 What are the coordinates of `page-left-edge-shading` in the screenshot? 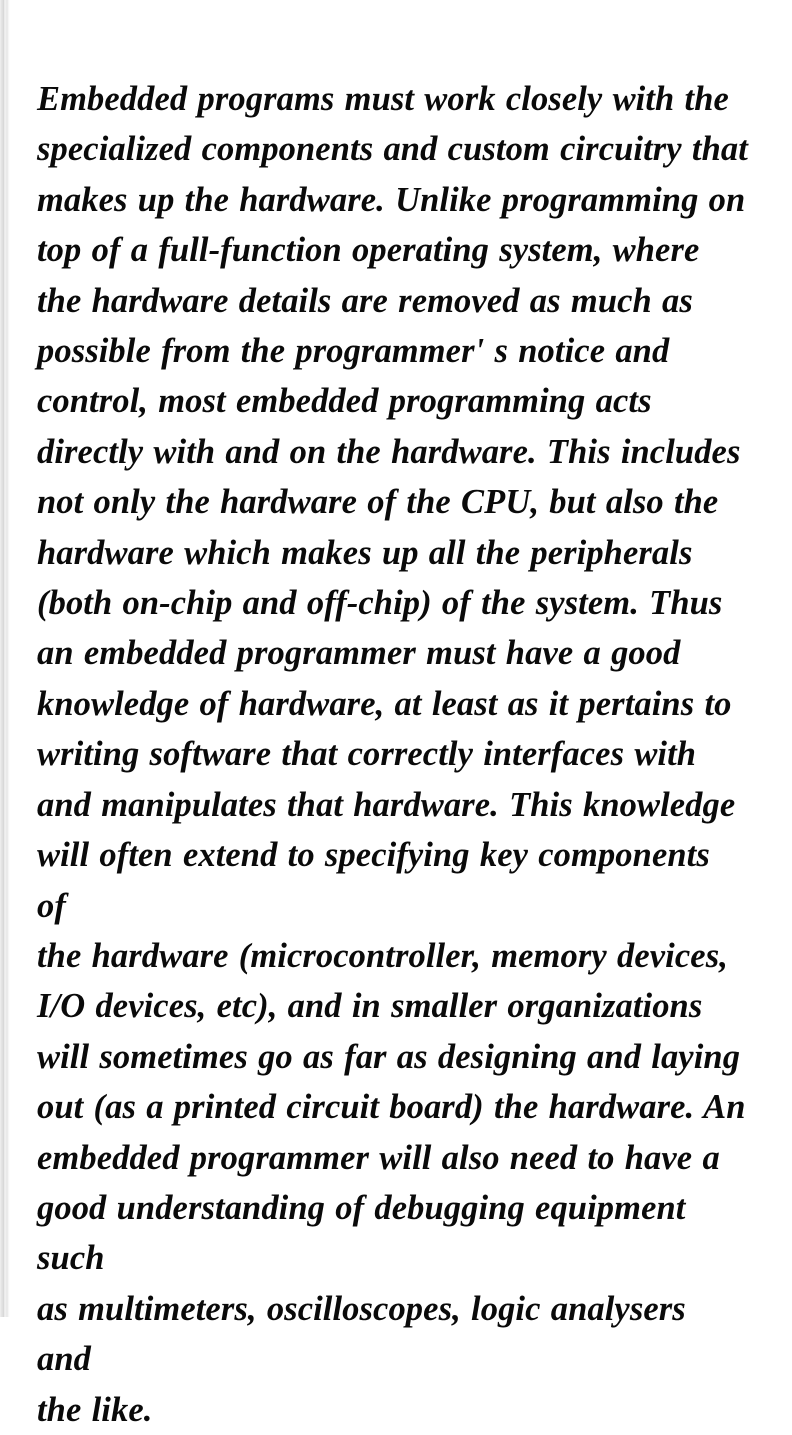 It's located at (5, 658).